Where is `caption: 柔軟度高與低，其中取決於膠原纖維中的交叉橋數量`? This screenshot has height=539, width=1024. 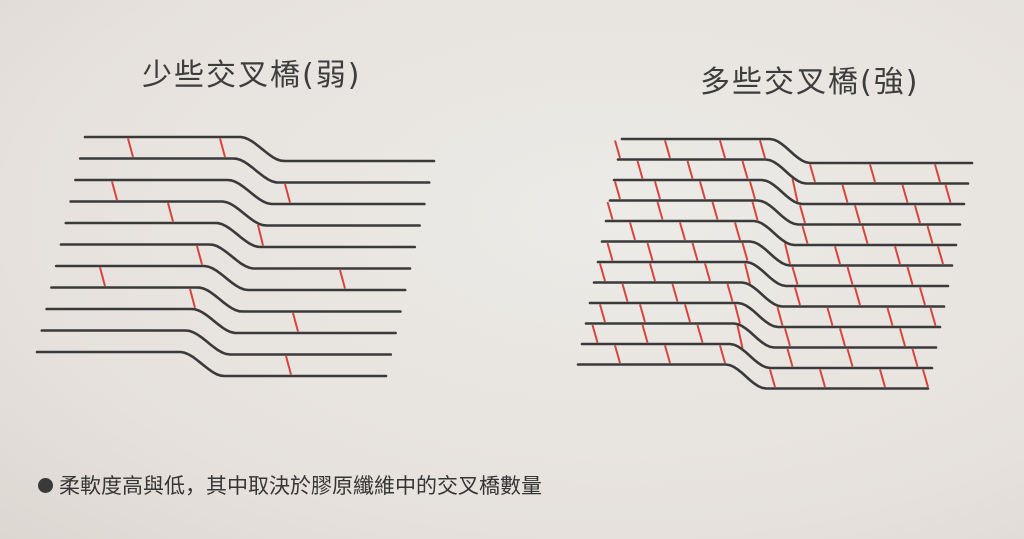 caption: 柔軟度高與低，其中取決於膠原纖維中的交叉橋數量 is located at coordinates (290, 485).